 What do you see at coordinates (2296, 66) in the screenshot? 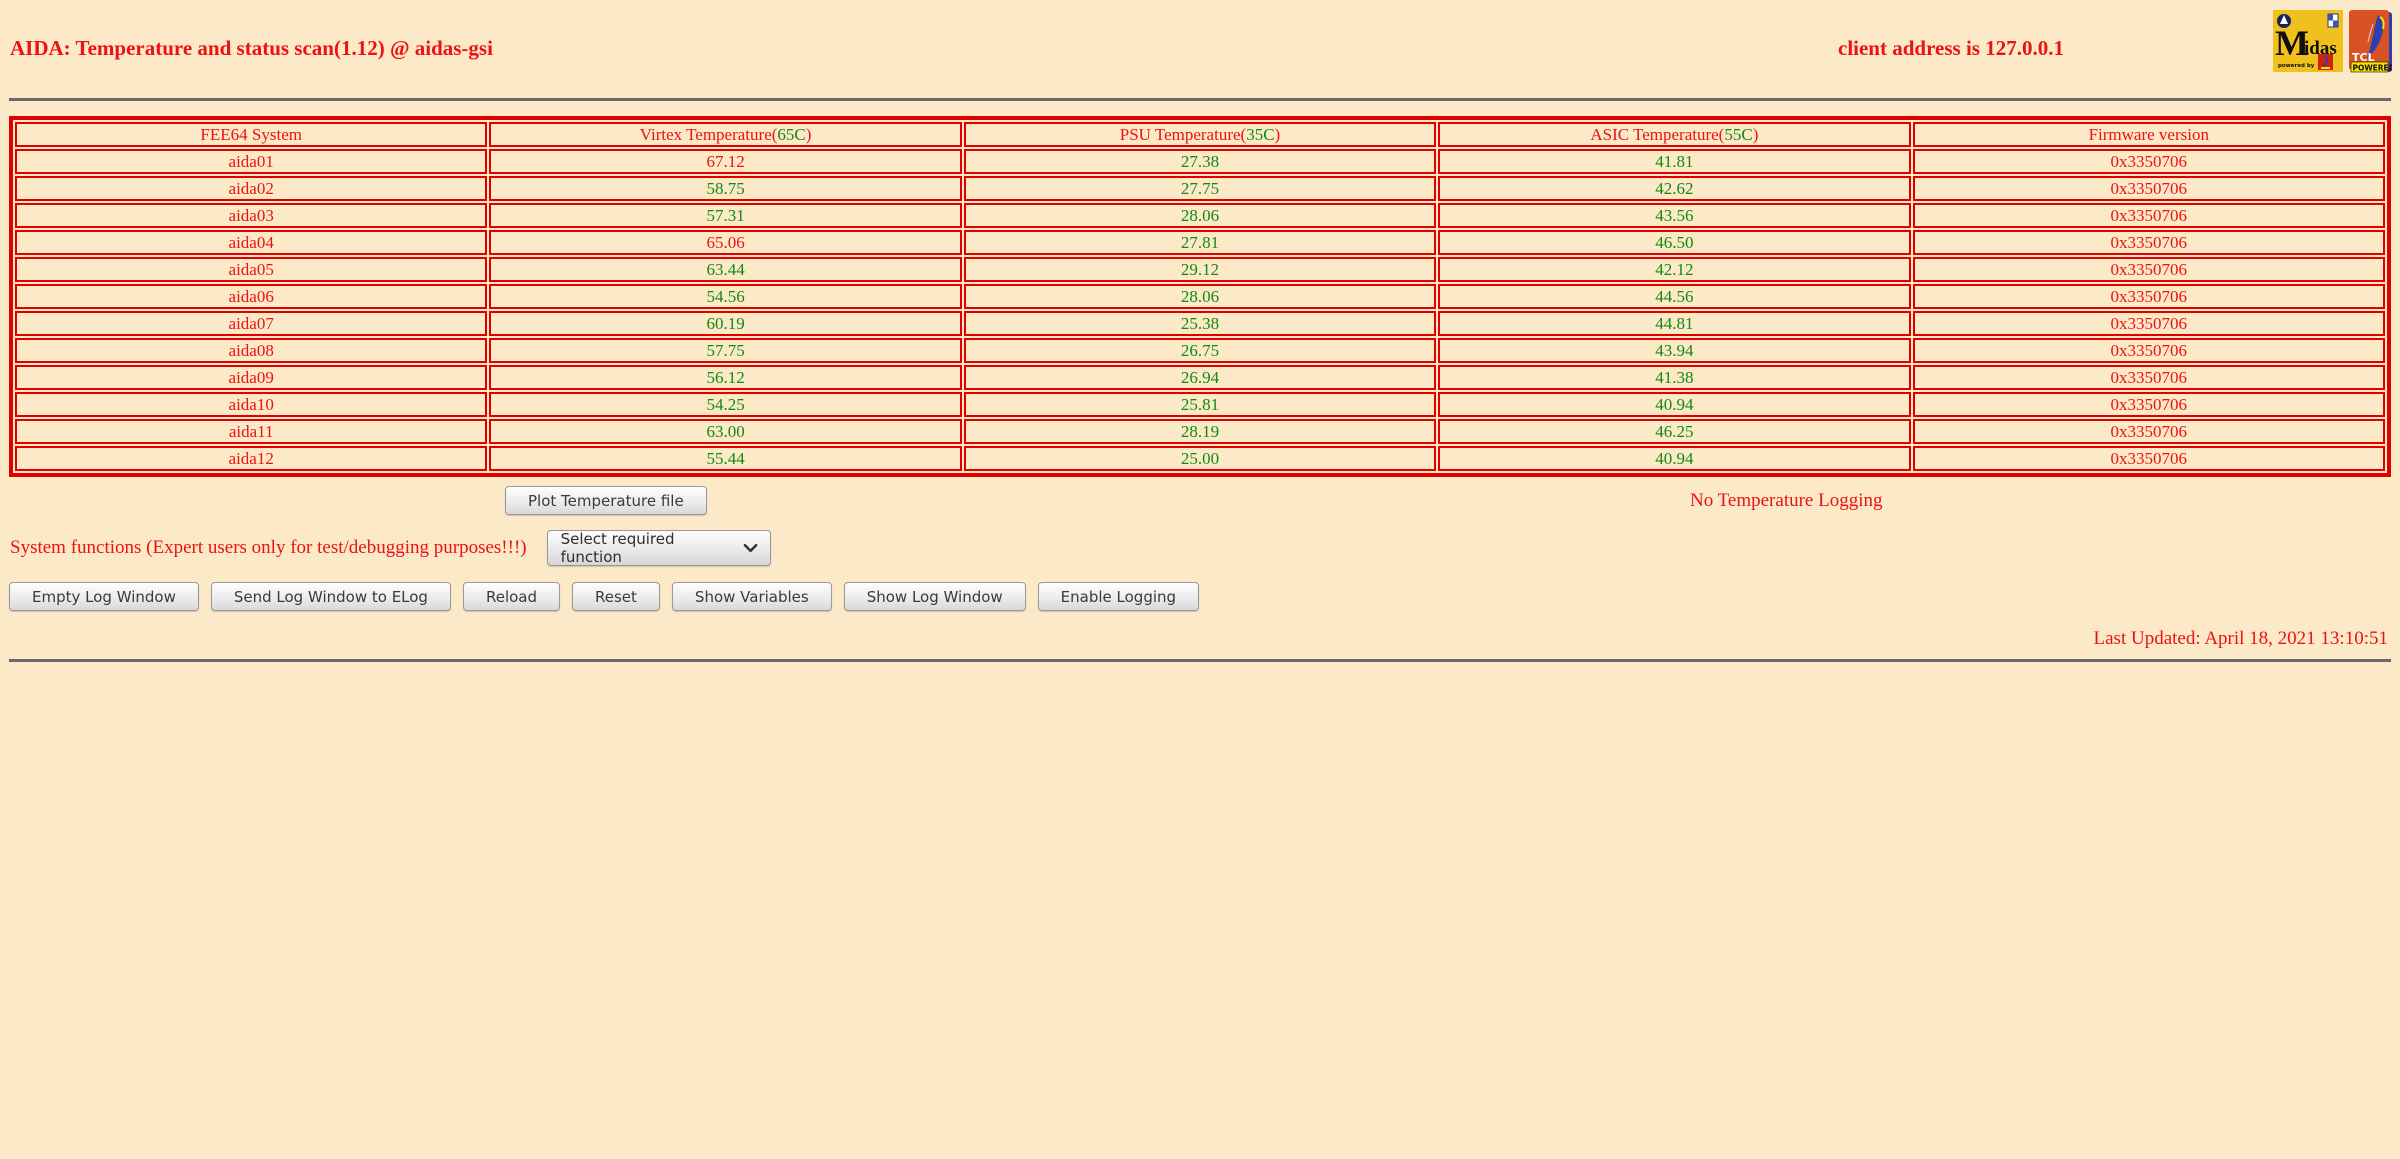
I see `svg-text: powered by` at bounding box center [2296, 66].